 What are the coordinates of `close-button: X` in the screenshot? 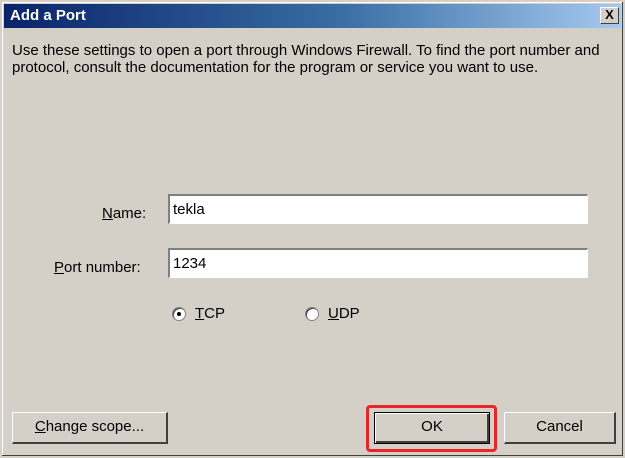 It's located at (609, 15).